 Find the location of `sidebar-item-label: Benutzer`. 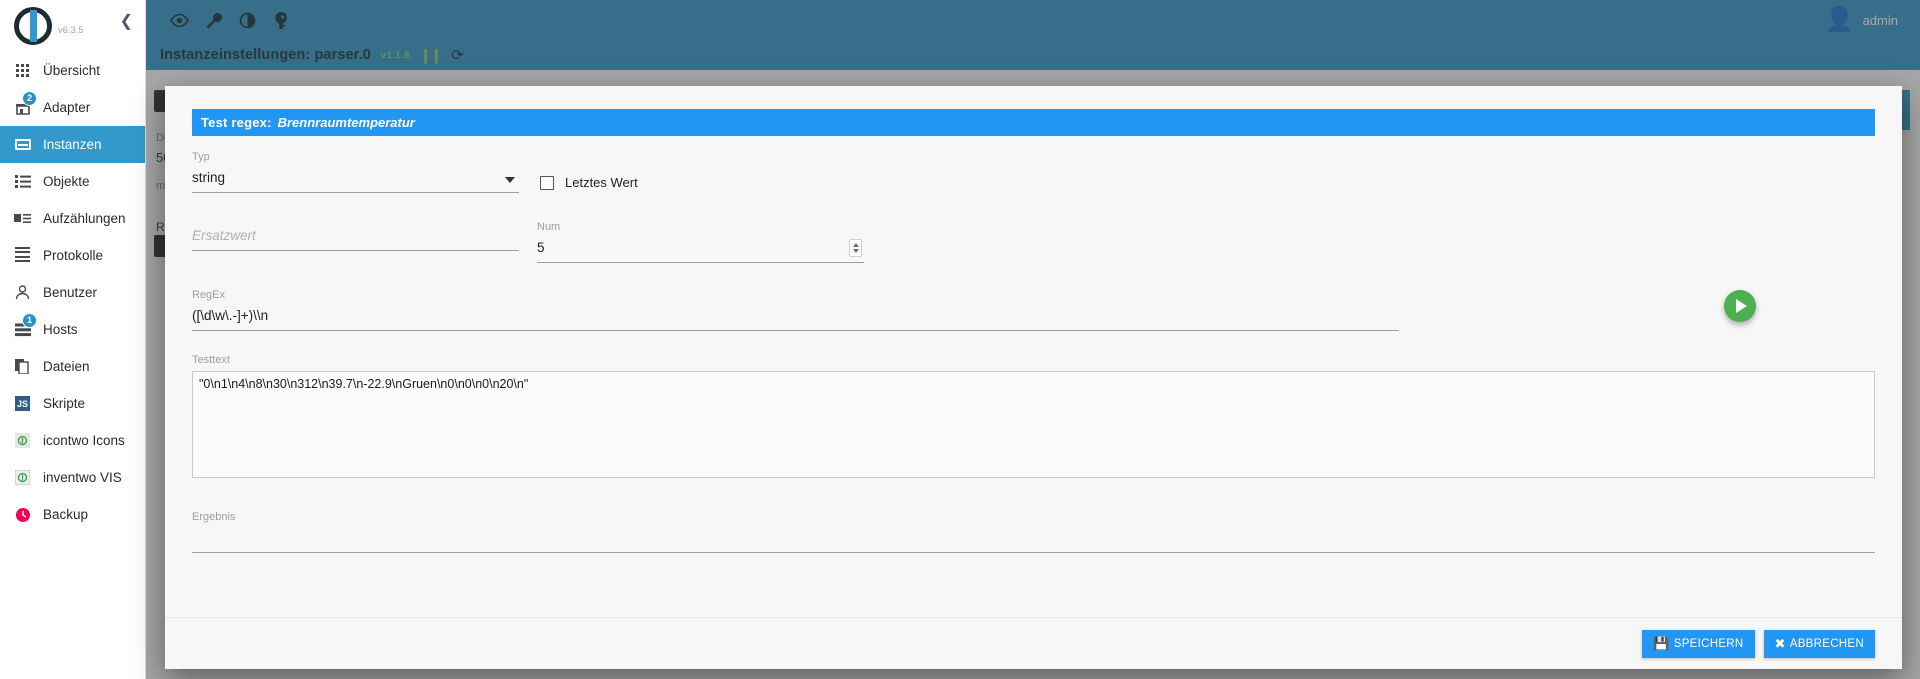

sidebar-item-label: Benutzer is located at coordinates (70, 292).